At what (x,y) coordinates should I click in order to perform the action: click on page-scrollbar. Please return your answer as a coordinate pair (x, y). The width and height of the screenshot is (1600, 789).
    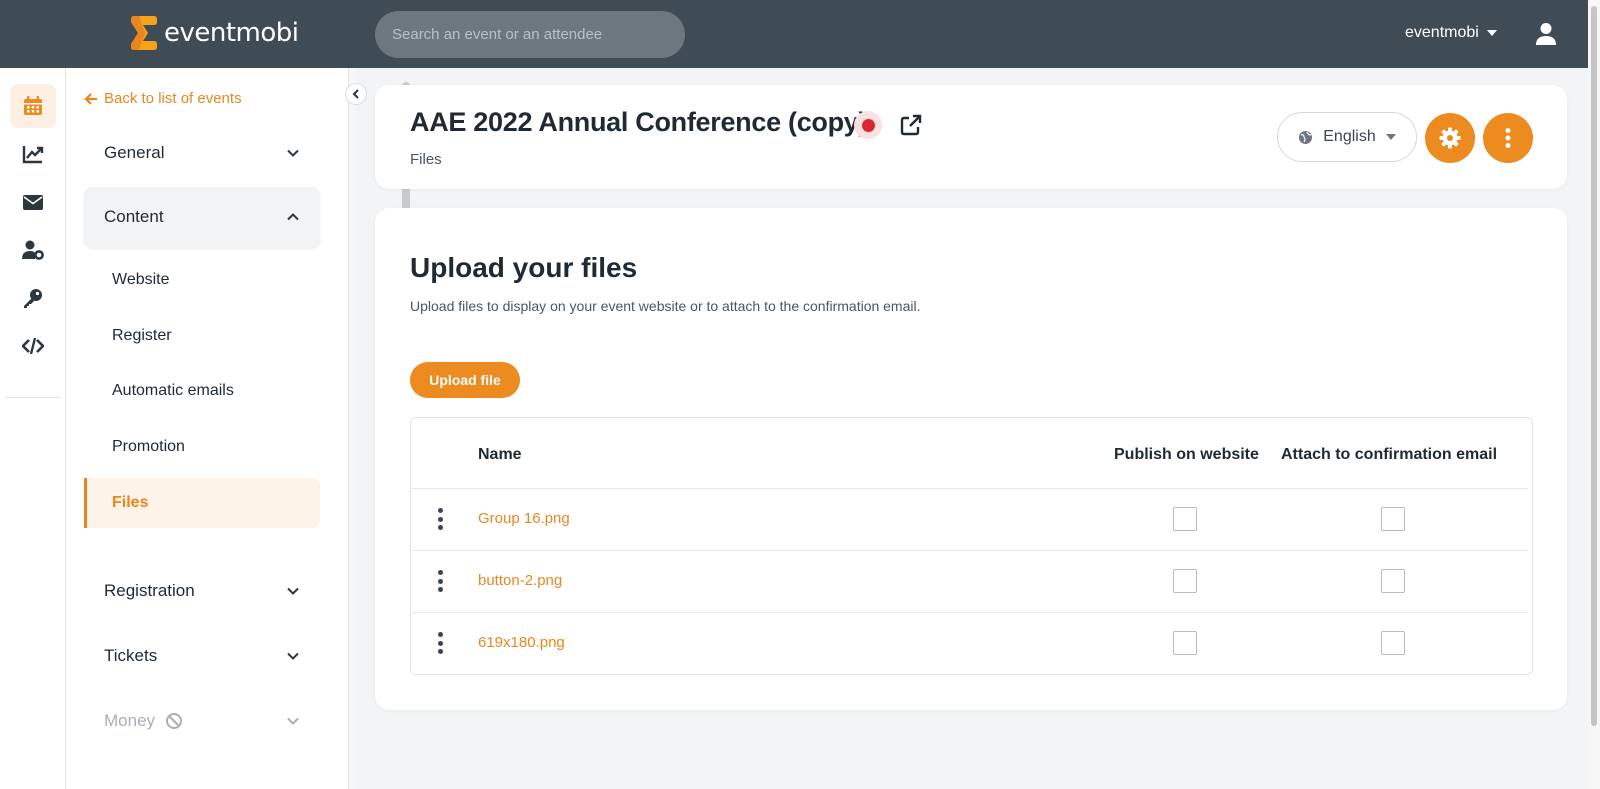
    Looking at the image, I should click on (1594, 394).